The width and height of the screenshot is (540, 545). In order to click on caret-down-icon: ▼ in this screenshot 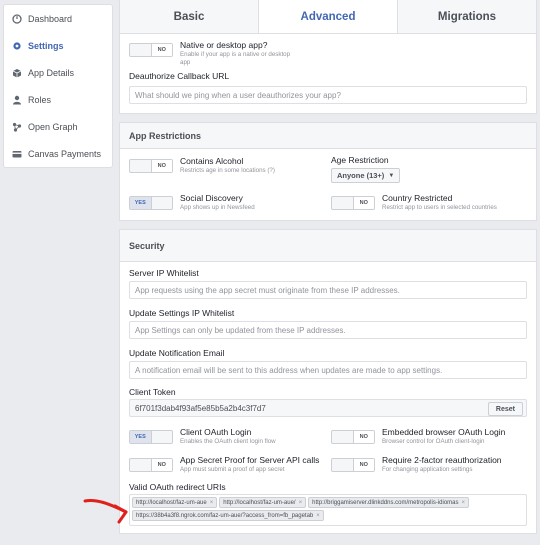, I will do `click(391, 175)`.